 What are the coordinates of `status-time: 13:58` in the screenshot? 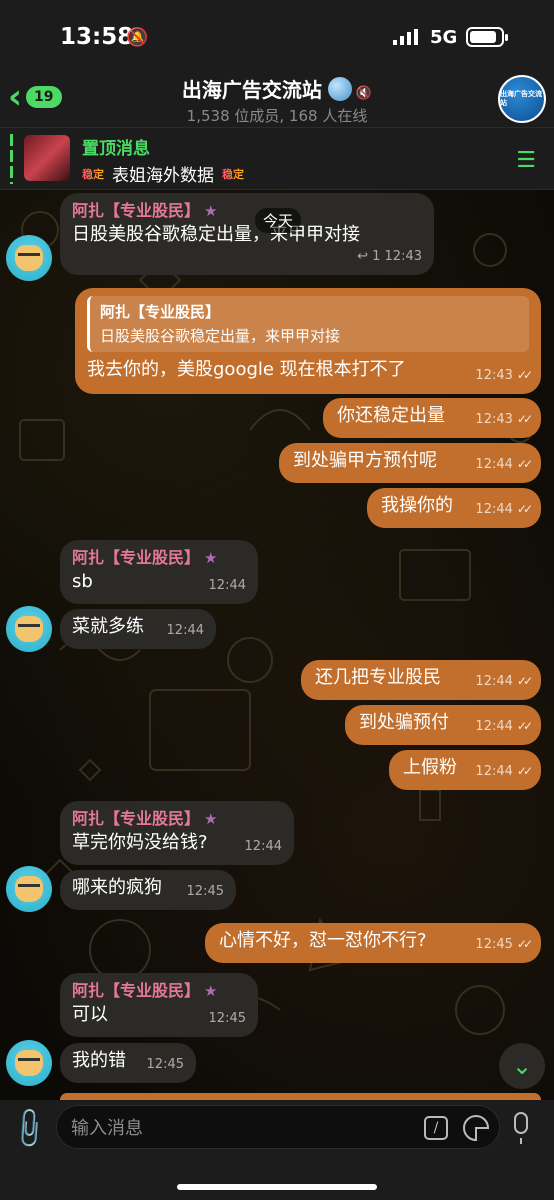 It's located at (97, 37).